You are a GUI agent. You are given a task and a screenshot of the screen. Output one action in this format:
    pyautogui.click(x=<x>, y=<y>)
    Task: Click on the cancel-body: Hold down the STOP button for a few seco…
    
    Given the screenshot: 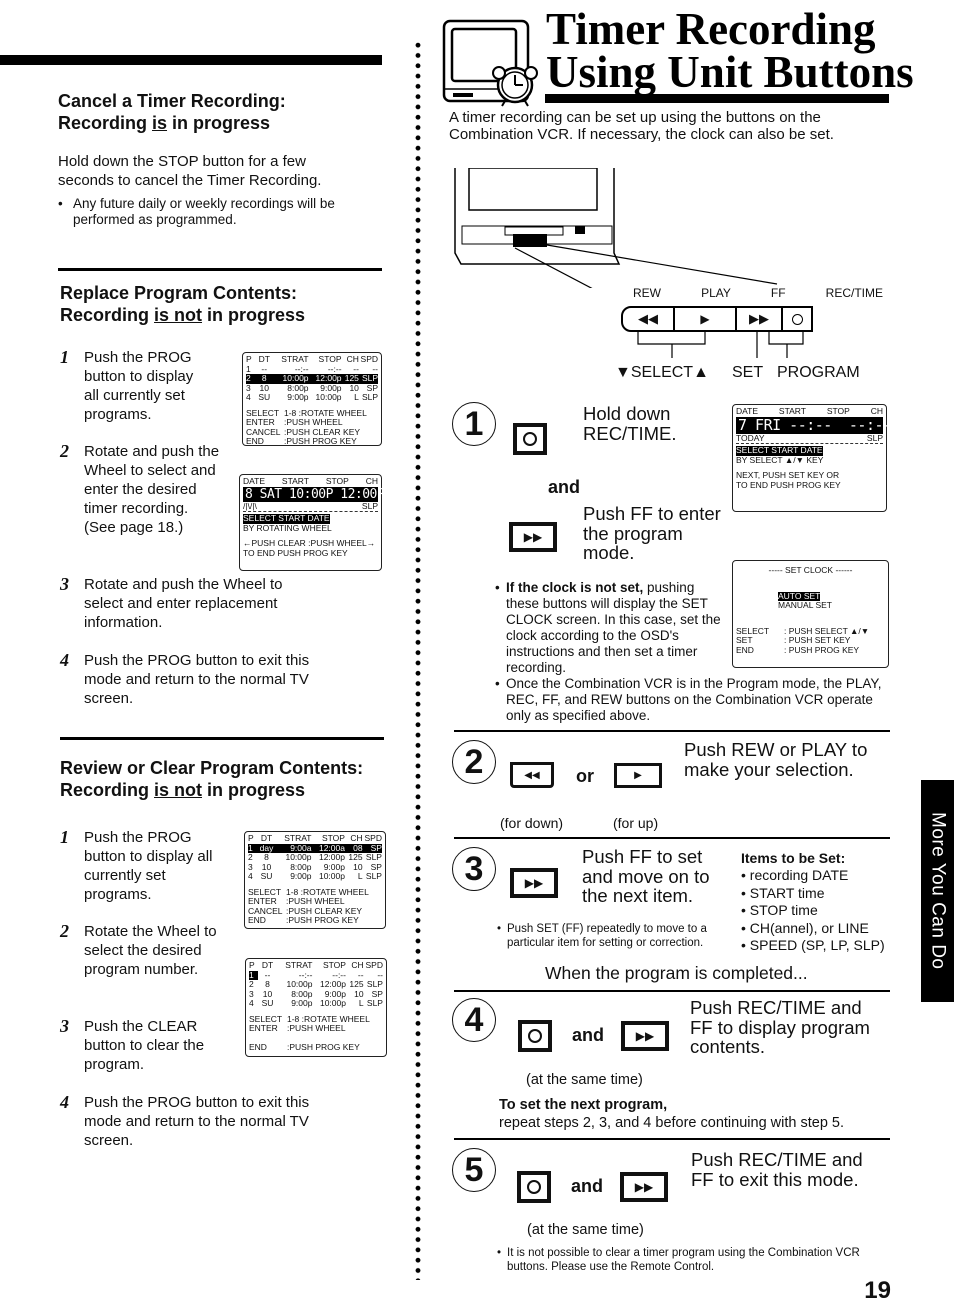 What is the action you would take?
    pyautogui.click(x=190, y=171)
    